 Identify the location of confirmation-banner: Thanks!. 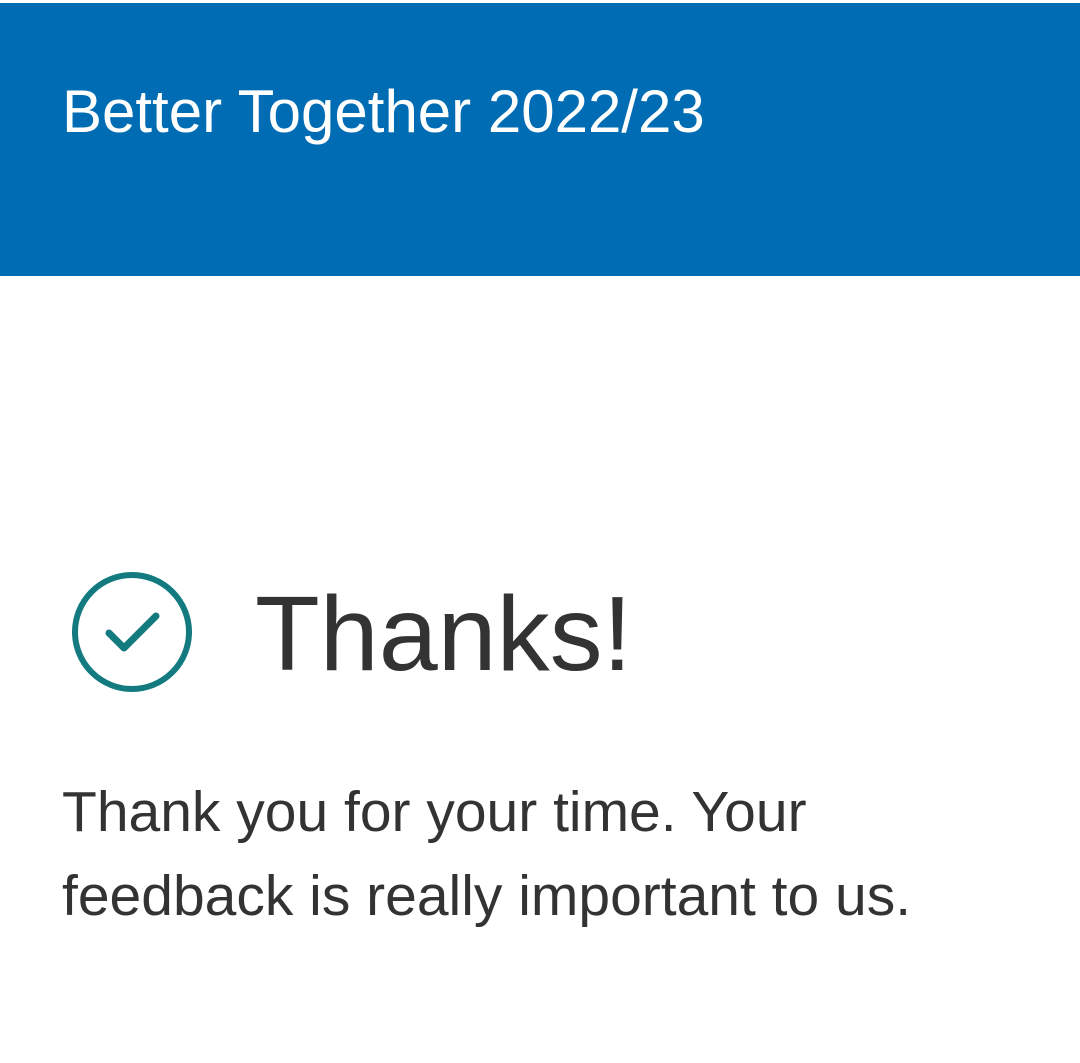
(560, 632).